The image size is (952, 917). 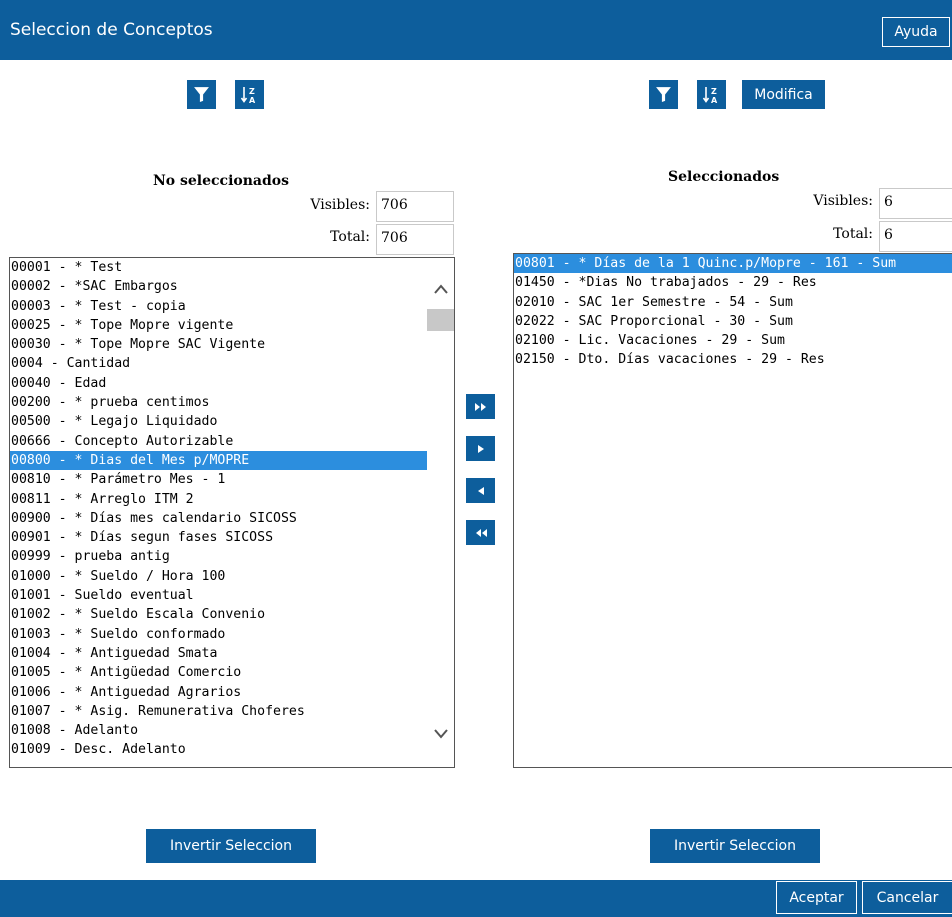 What do you see at coordinates (218, 267) in the screenshot?
I see `unselected-list-item: 00001 - * Test` at bounding box center [218, 267].